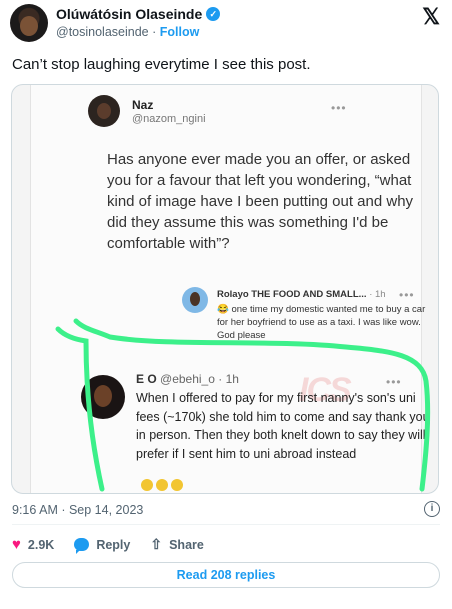  I want to click on author-handle-row: @tosinolaseinde · Follow, so click(127, 32).